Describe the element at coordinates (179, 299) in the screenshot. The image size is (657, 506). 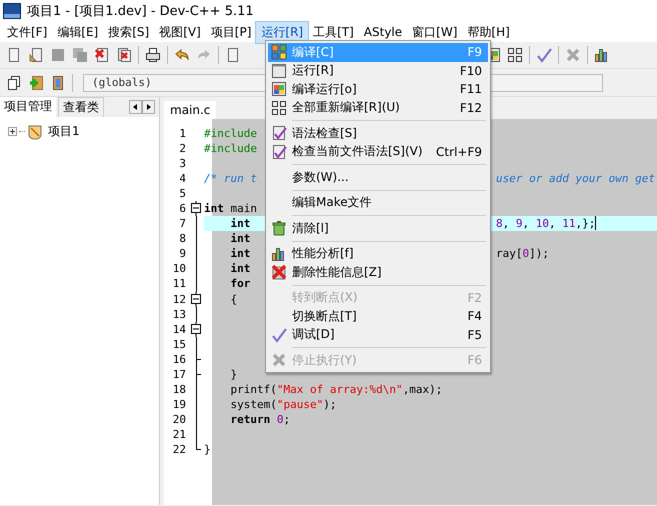
I see `line-number: 12` at that location.